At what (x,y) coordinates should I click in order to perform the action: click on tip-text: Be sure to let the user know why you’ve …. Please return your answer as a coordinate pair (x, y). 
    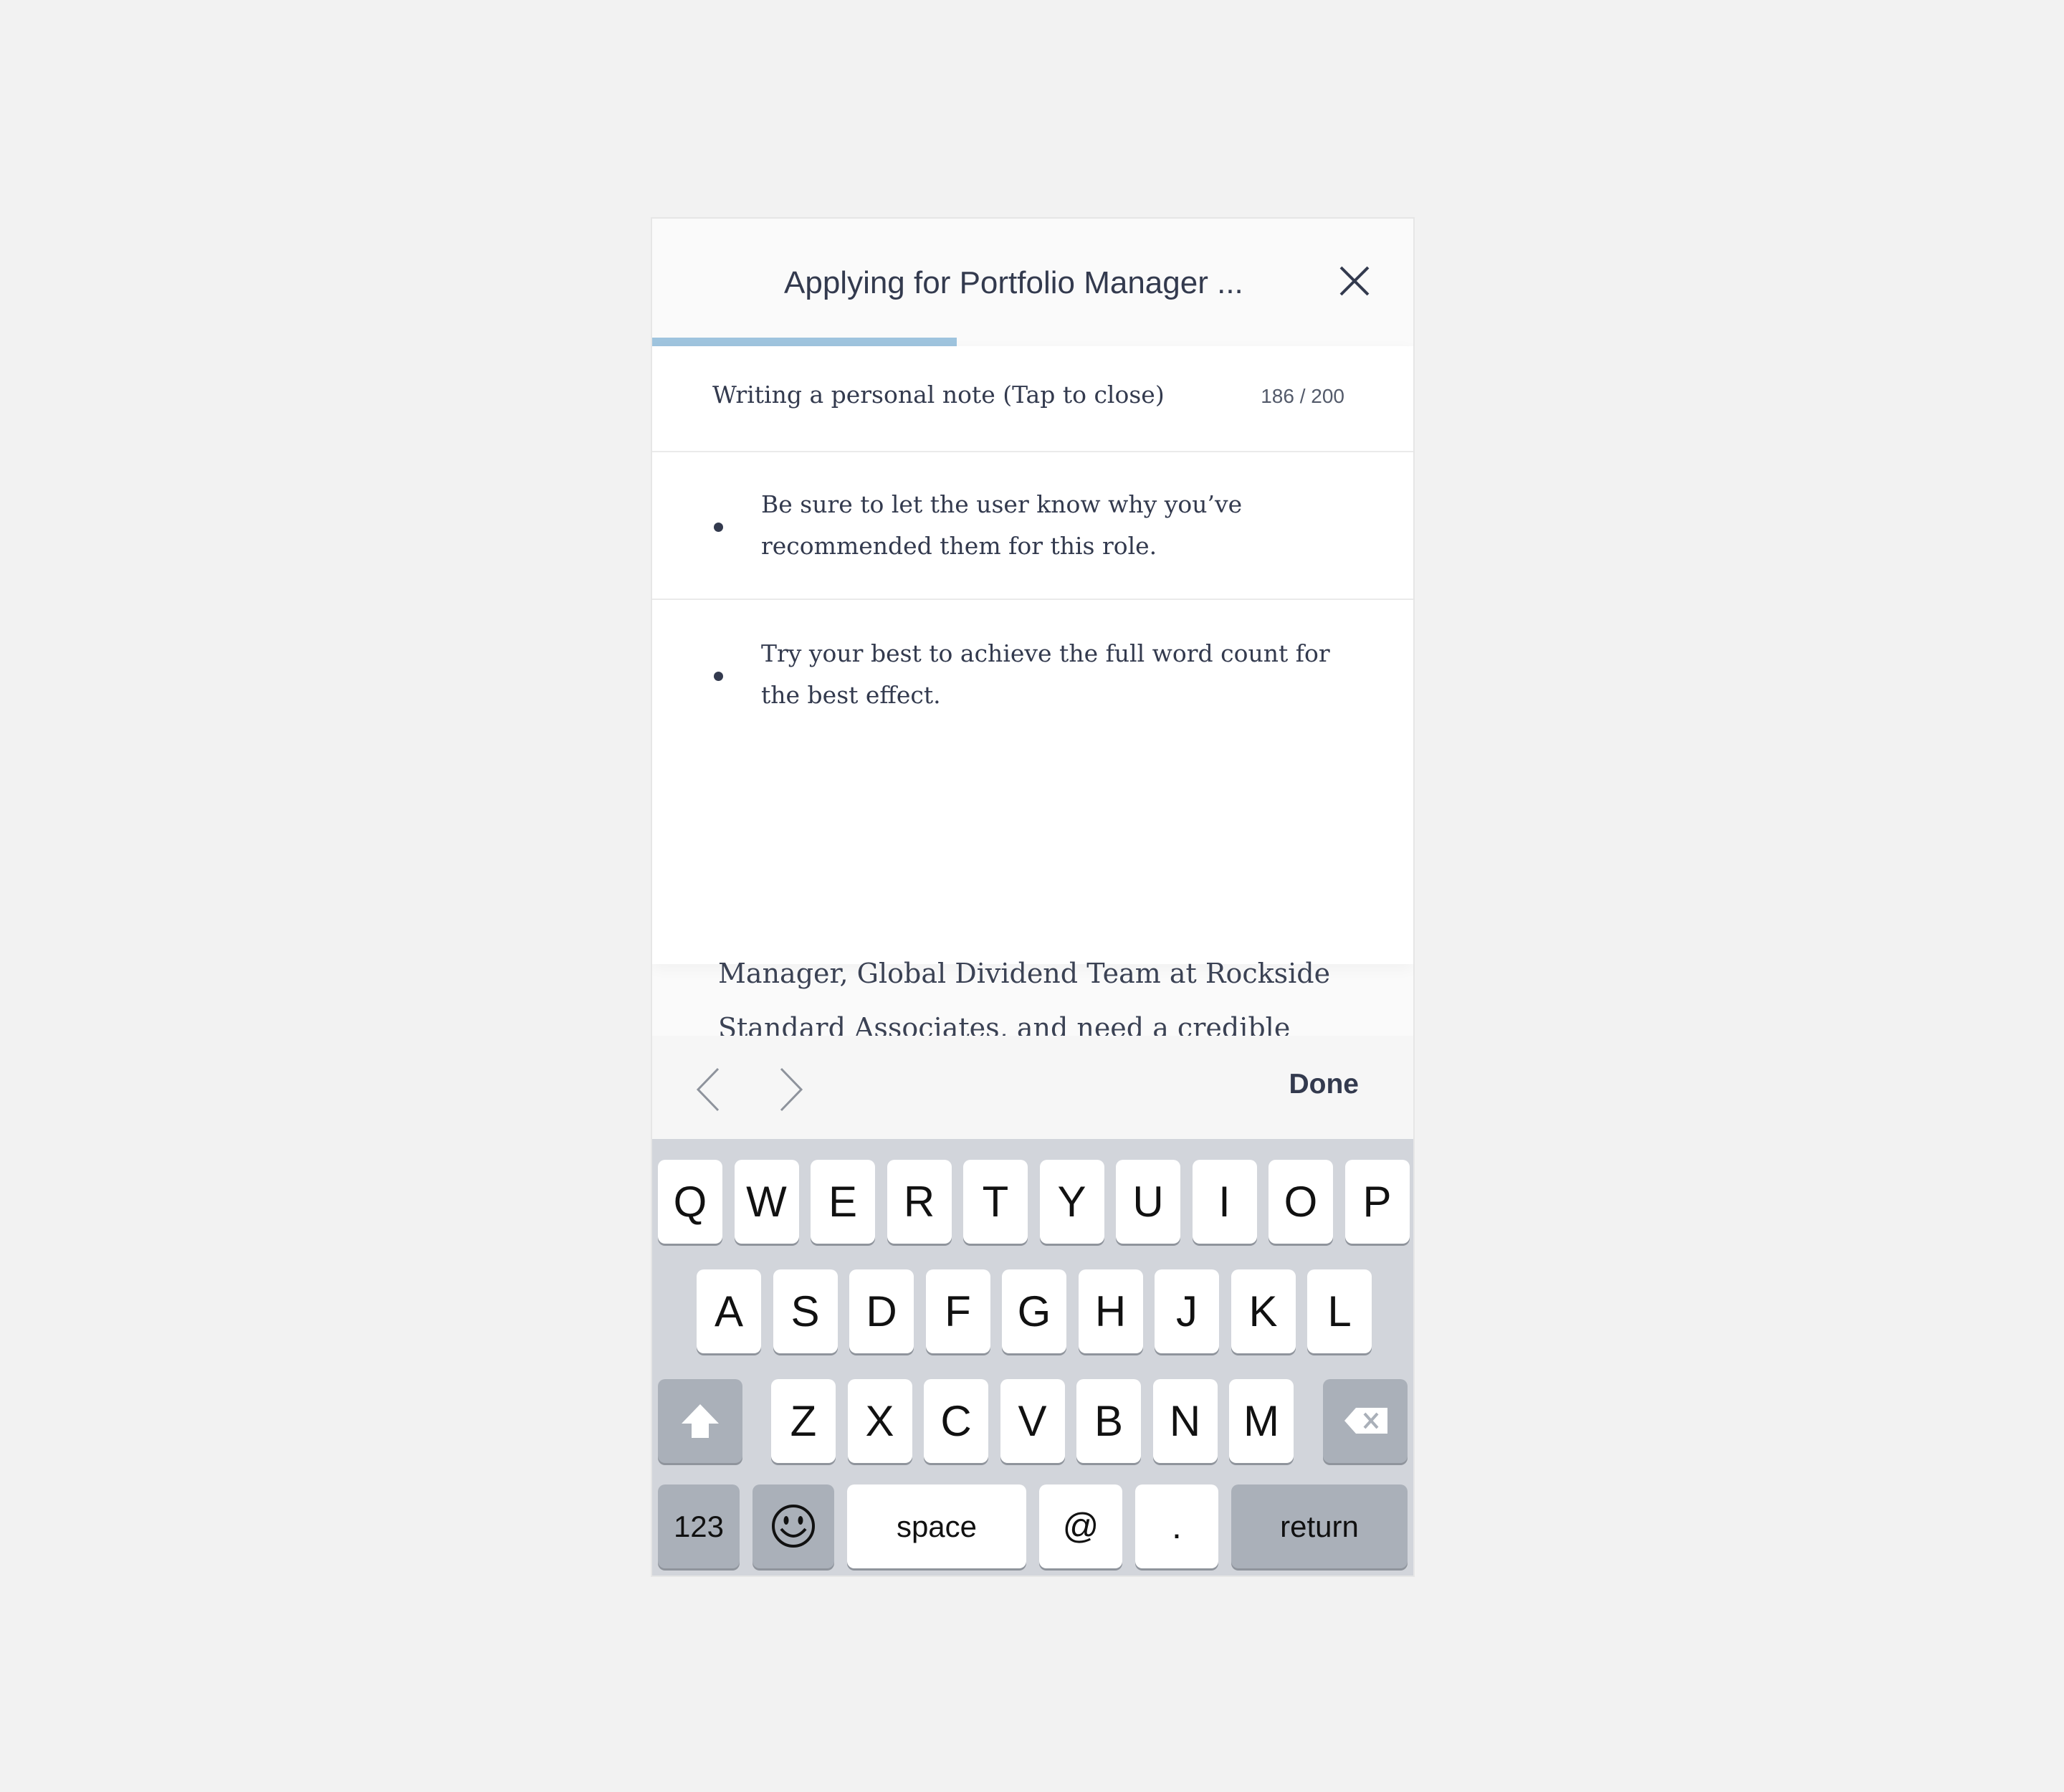
    Looking at the image, I should click on (1002, 525).